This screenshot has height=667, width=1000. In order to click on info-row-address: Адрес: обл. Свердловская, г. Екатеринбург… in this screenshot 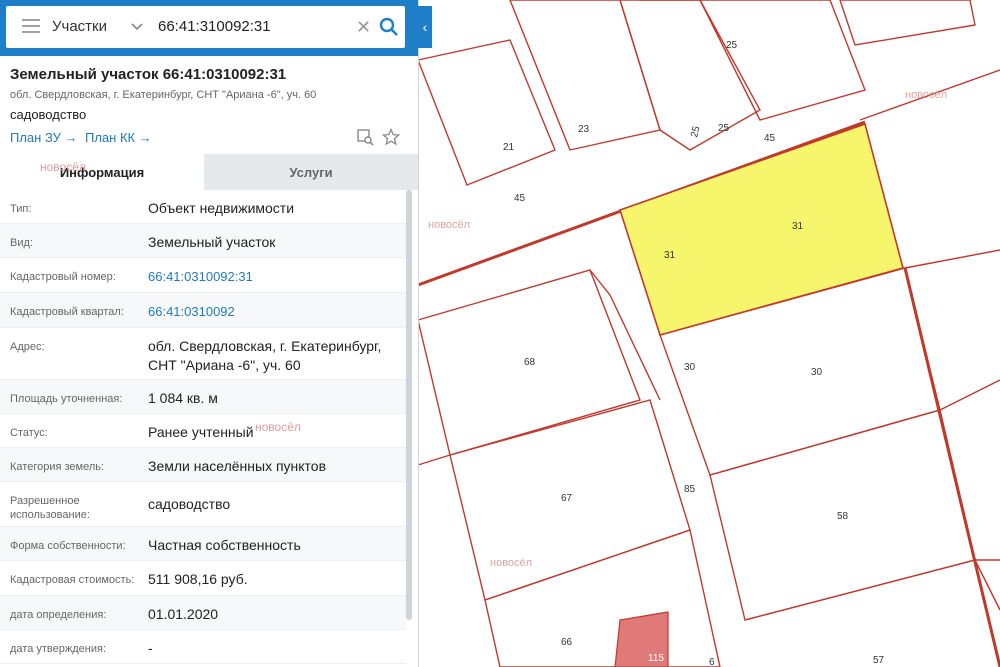, I will do `click(203, 354)`.